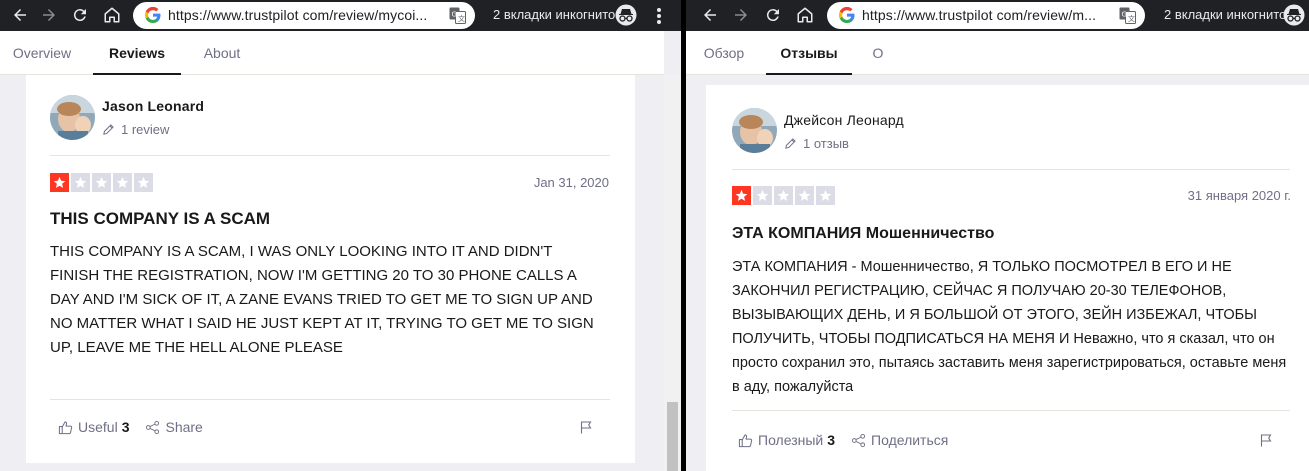 The image size is (1309, 471). What do you see at coordinates (724, 53) in the screenshot?
I see `tab-overview: Обзор` at bounding box center [724, 53].